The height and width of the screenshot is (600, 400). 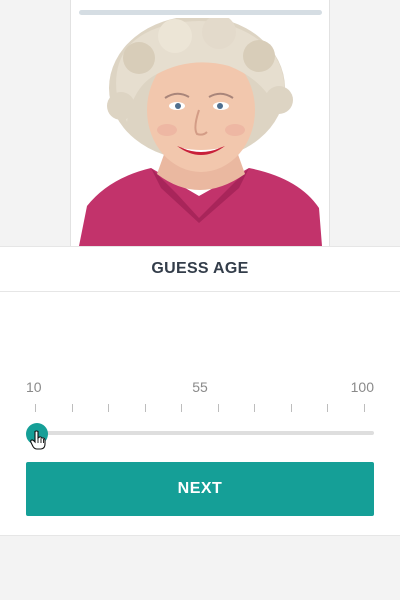 What do you see at coordinates (200, 489) in the screenshot?
I see `next-button: NEXT` at bounding box center [200, 489].